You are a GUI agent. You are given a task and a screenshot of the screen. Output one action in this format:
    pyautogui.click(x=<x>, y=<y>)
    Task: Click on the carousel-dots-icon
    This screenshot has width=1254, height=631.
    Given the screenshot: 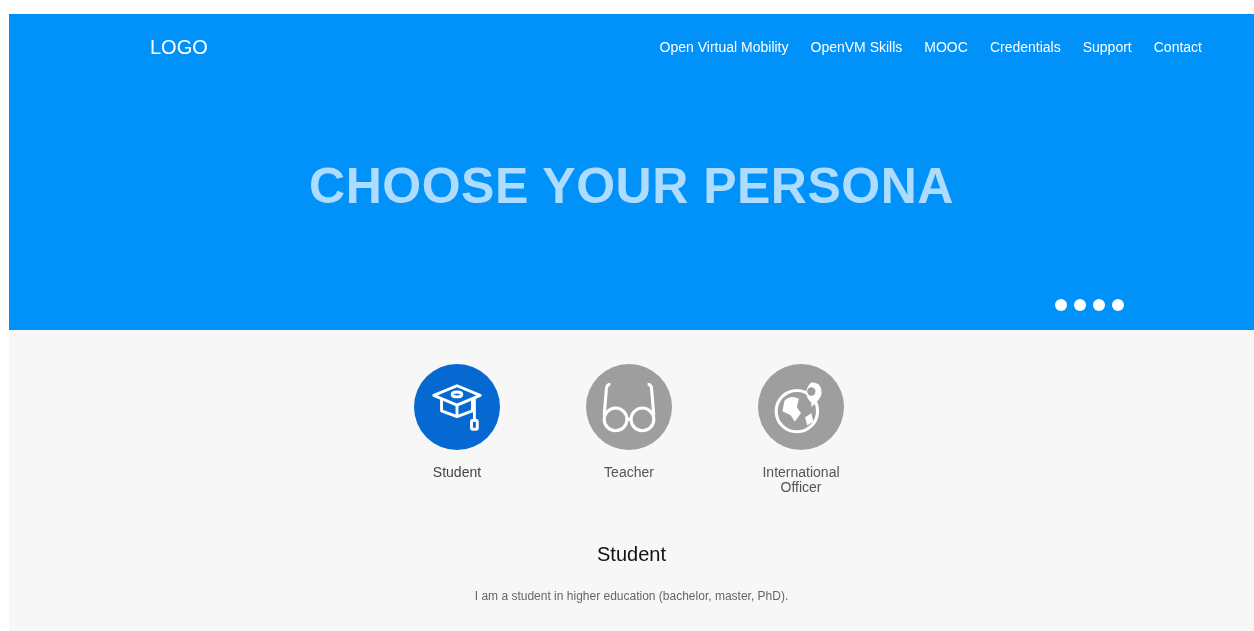 What is the action you would take?
    pyautogui.click(x=1089, y=305)
    